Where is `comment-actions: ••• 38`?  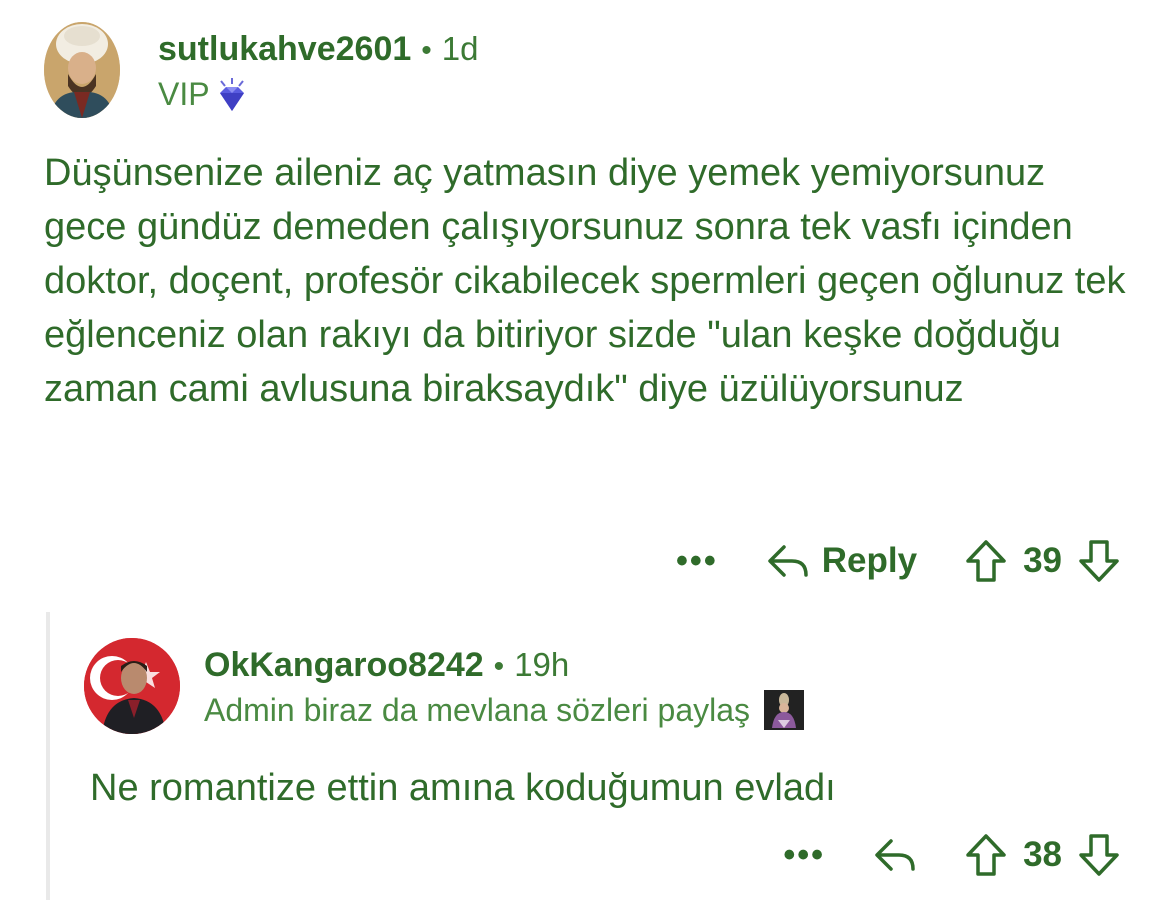
comment-actions: ••• 38 is located at coordinates (951, 855).